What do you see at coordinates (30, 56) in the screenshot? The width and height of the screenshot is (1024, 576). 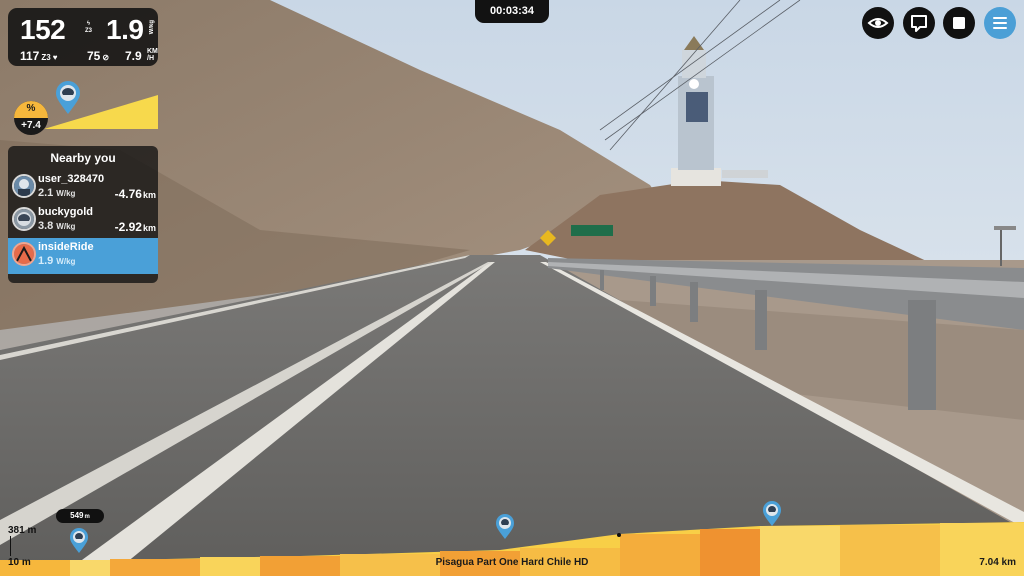 I see `power-value: 117` at bounding box center [30, 56].